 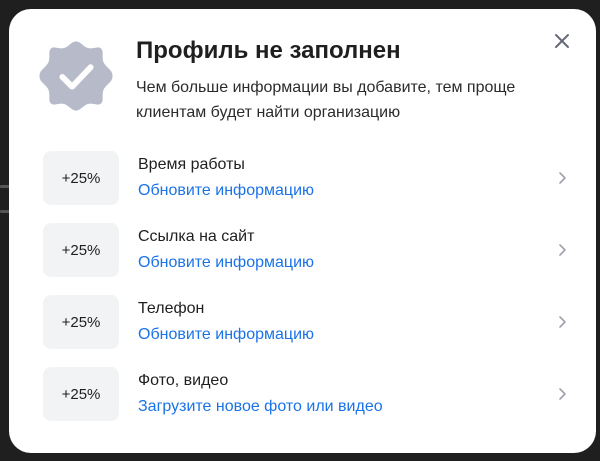 I want to click on upload-media-link: Загрузите новое фото или видео, so click(x=260, y=407).